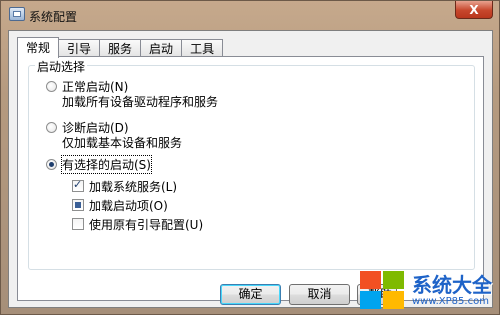 The height and width of the screenshot is (316, 500). What do you see at coordinates (140, 102) in the screenshot?
I see `normal-startup-desc: 加载所有设备驱动程序和服务` at bounding box center [140, 102].